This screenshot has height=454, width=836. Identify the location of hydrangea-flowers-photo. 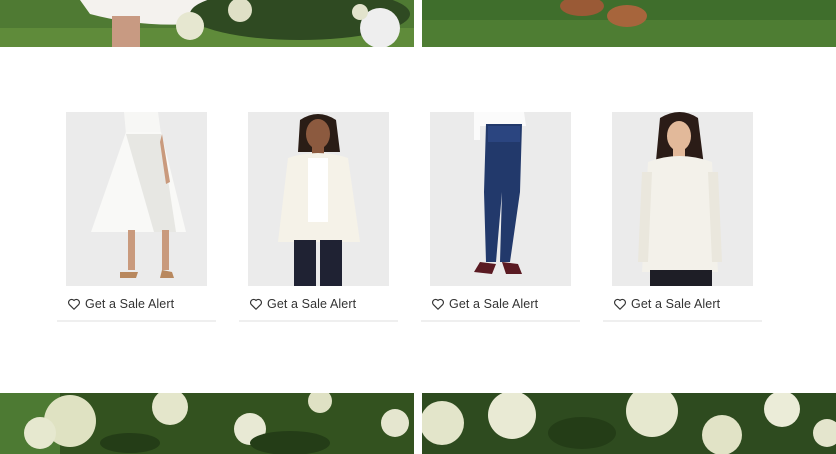
(629, 423).